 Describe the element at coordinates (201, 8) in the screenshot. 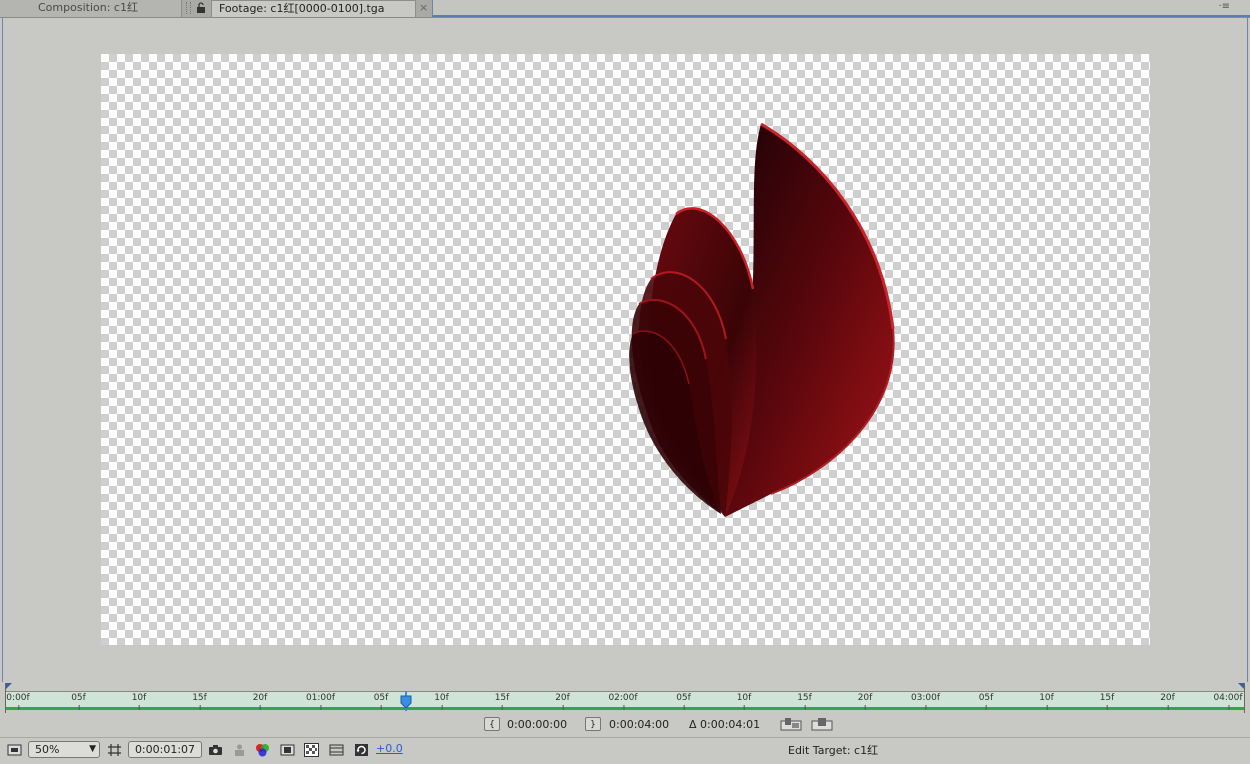

I see `lock-icon` at that location.